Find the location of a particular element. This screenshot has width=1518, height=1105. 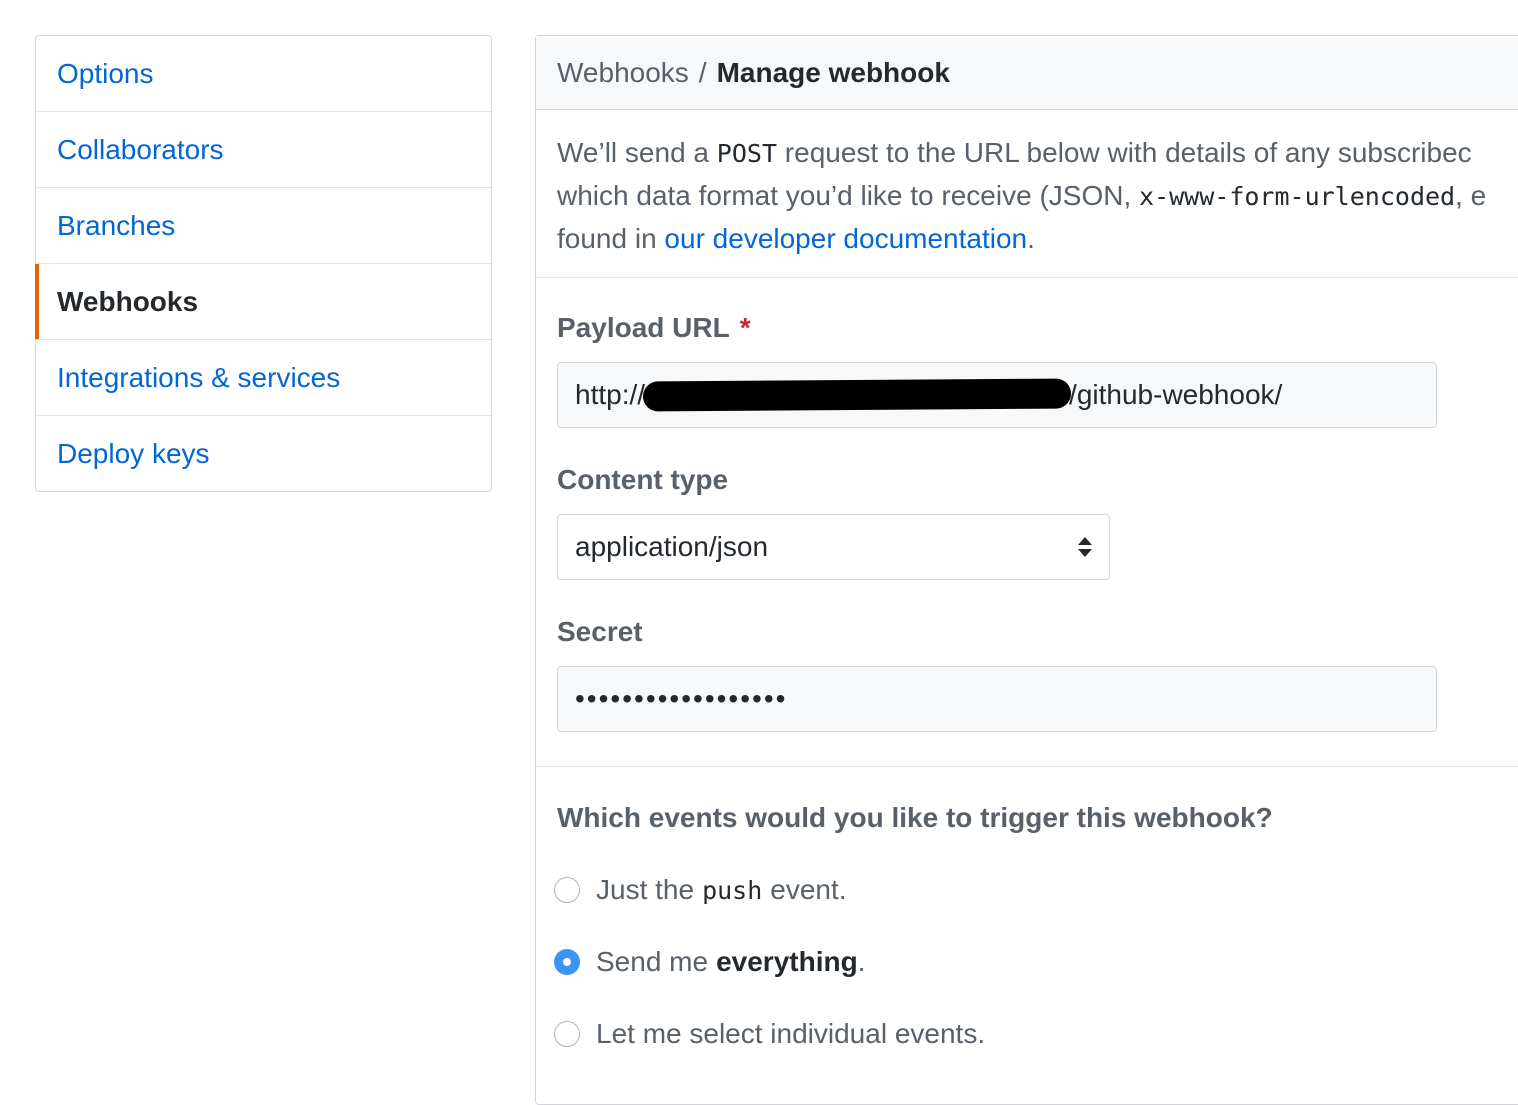

urlencoded-code: x-www-form-urlencoded is located at coordinates (1297, 196).